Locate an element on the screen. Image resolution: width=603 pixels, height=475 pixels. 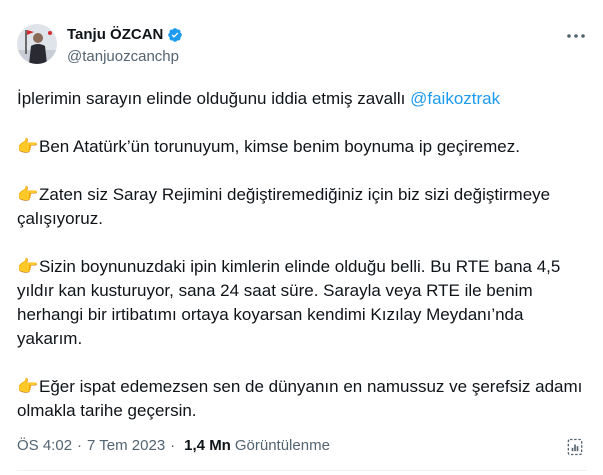
author-name-row: Tanju ÖZCAN is located at coordinates (125, 34).